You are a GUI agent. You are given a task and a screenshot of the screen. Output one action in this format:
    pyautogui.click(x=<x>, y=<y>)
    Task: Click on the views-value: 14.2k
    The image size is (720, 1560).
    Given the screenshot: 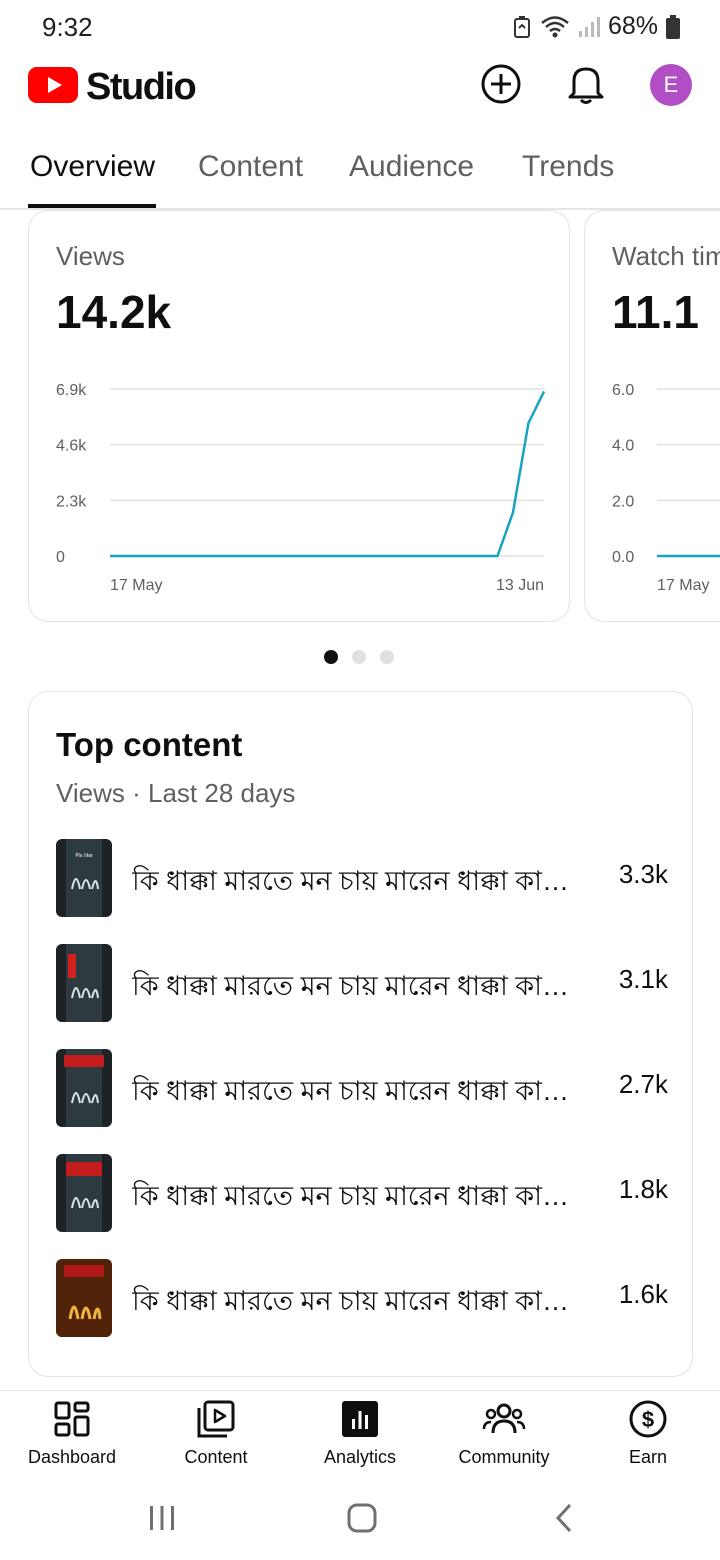 What is the action you would take?
    pyautogui.click(x=114, y=312)
    